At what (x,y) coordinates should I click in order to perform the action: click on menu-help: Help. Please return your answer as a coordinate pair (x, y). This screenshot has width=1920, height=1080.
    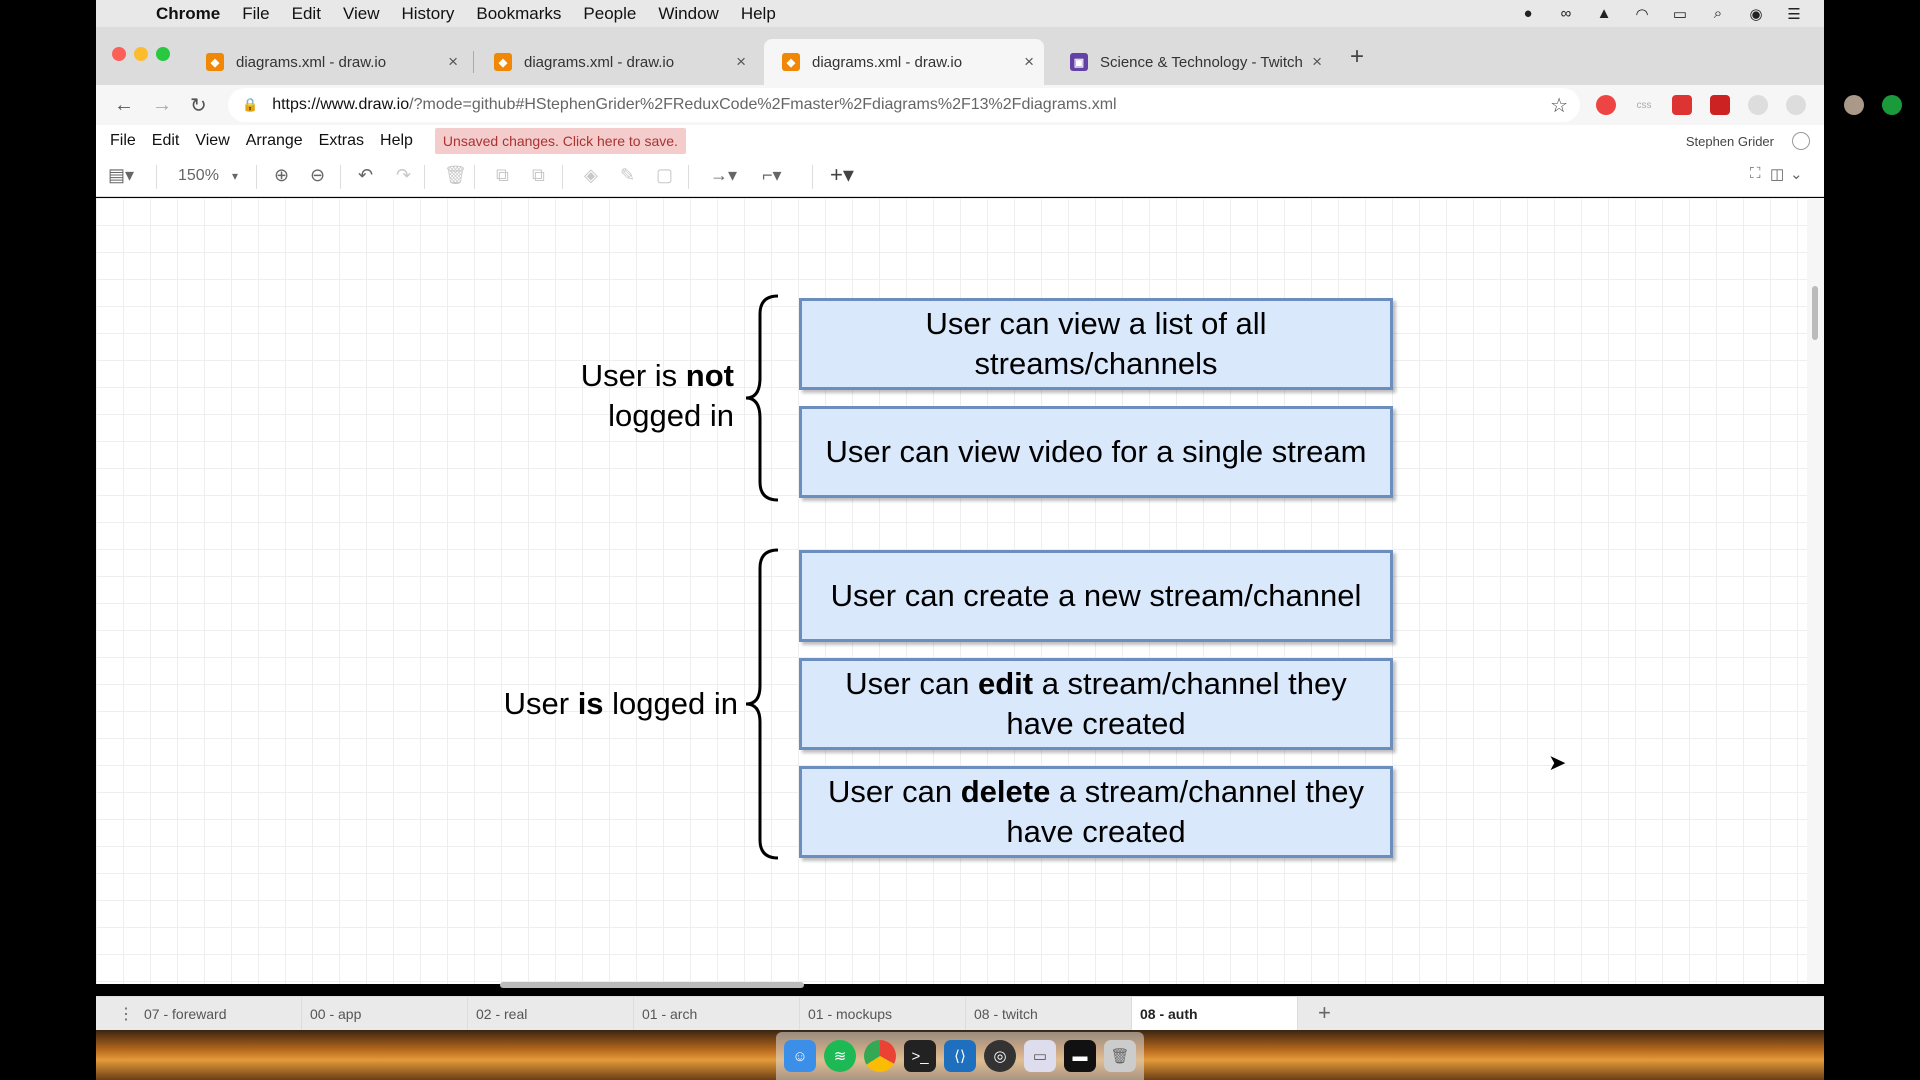
    Looking at the image, I should click on (758, 14).